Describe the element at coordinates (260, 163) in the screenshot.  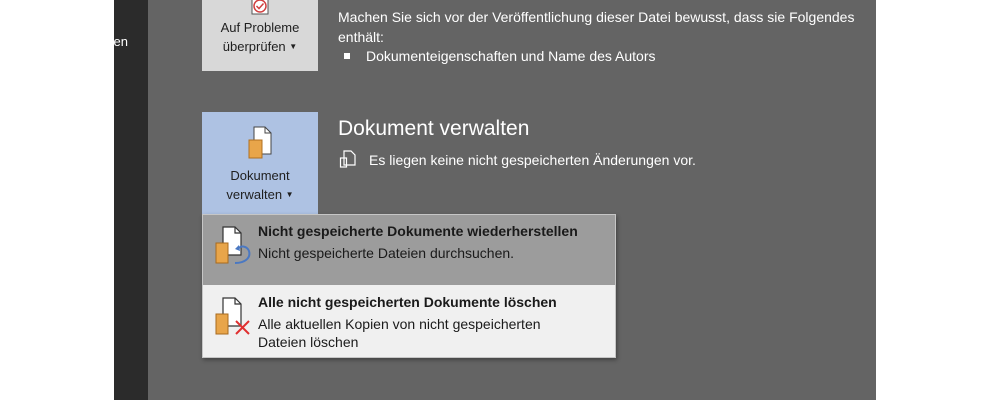
I see `manage-document-button: Dokument verwalten ▼` at that location.